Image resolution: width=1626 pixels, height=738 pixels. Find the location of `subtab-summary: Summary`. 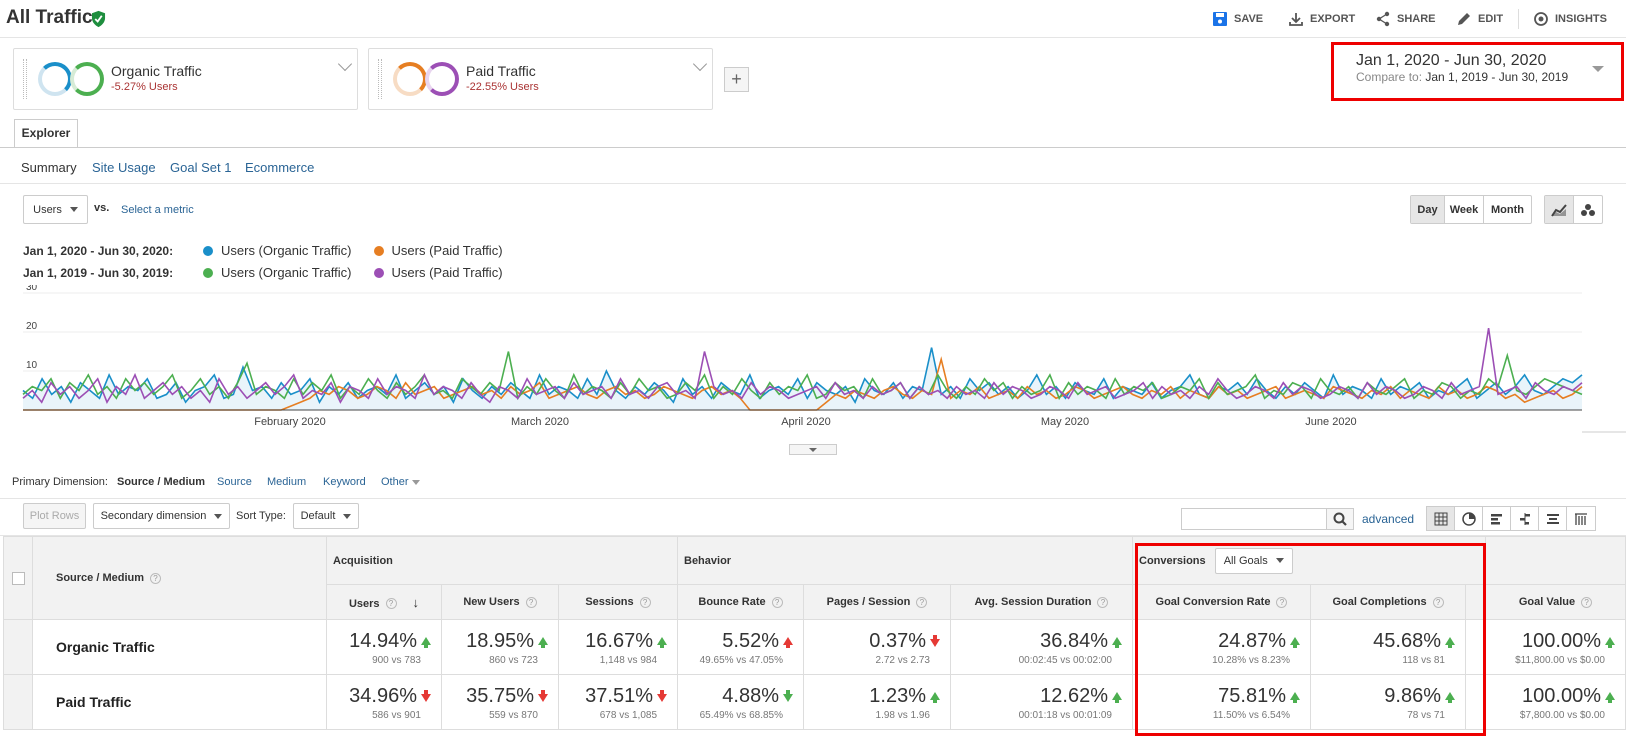

subtab-summary: Summary is located at coordinates (49, 167).